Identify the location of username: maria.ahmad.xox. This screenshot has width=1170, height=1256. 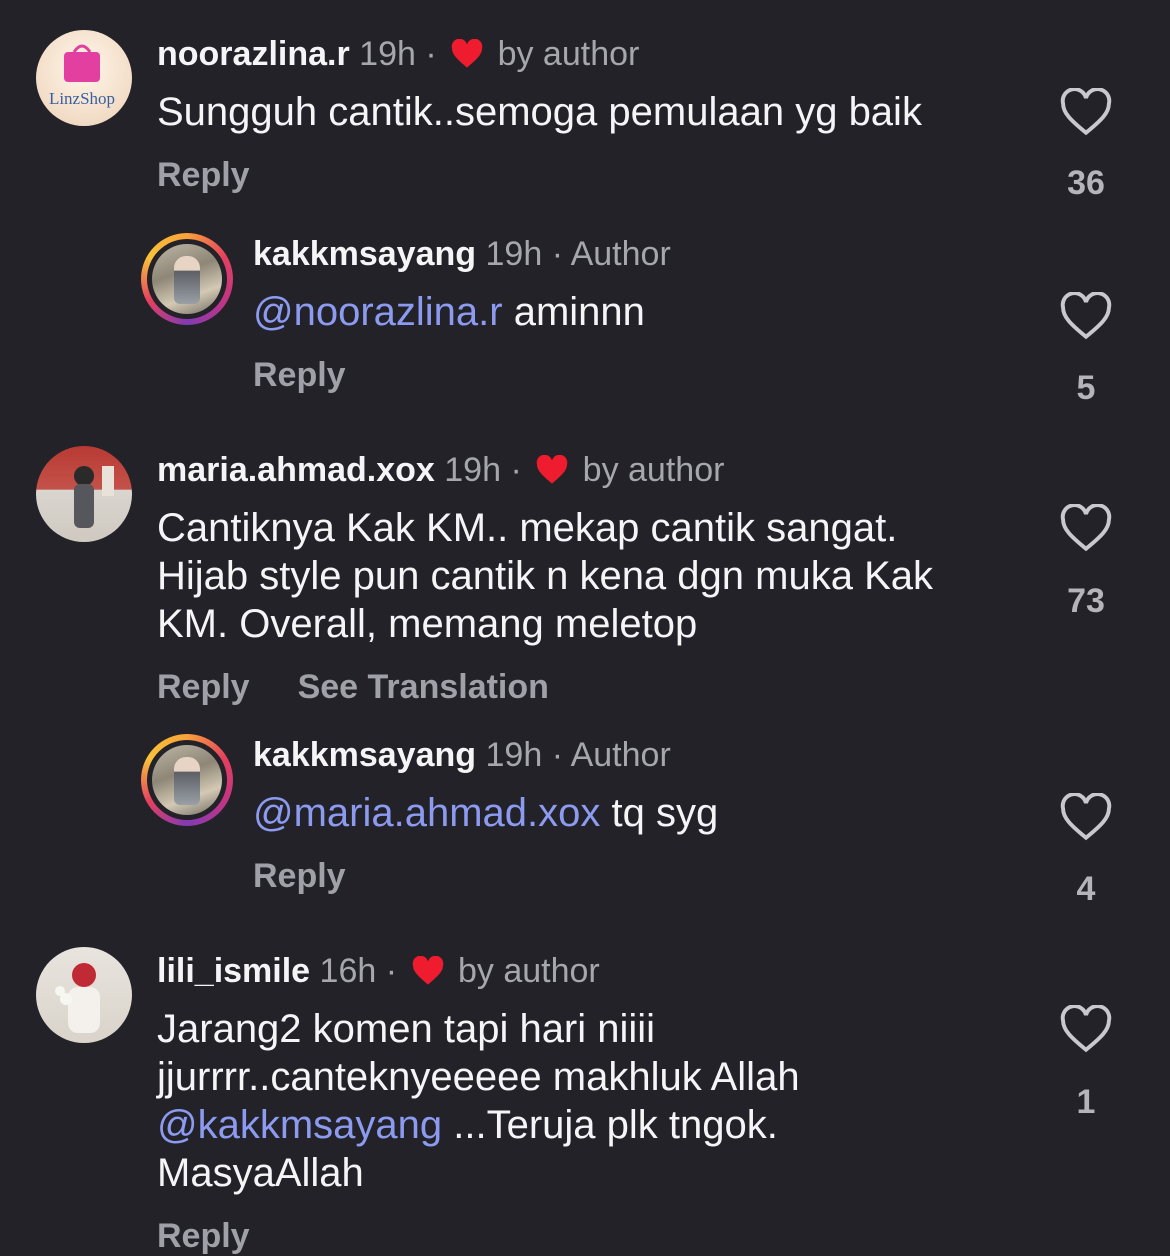
(296, 470).